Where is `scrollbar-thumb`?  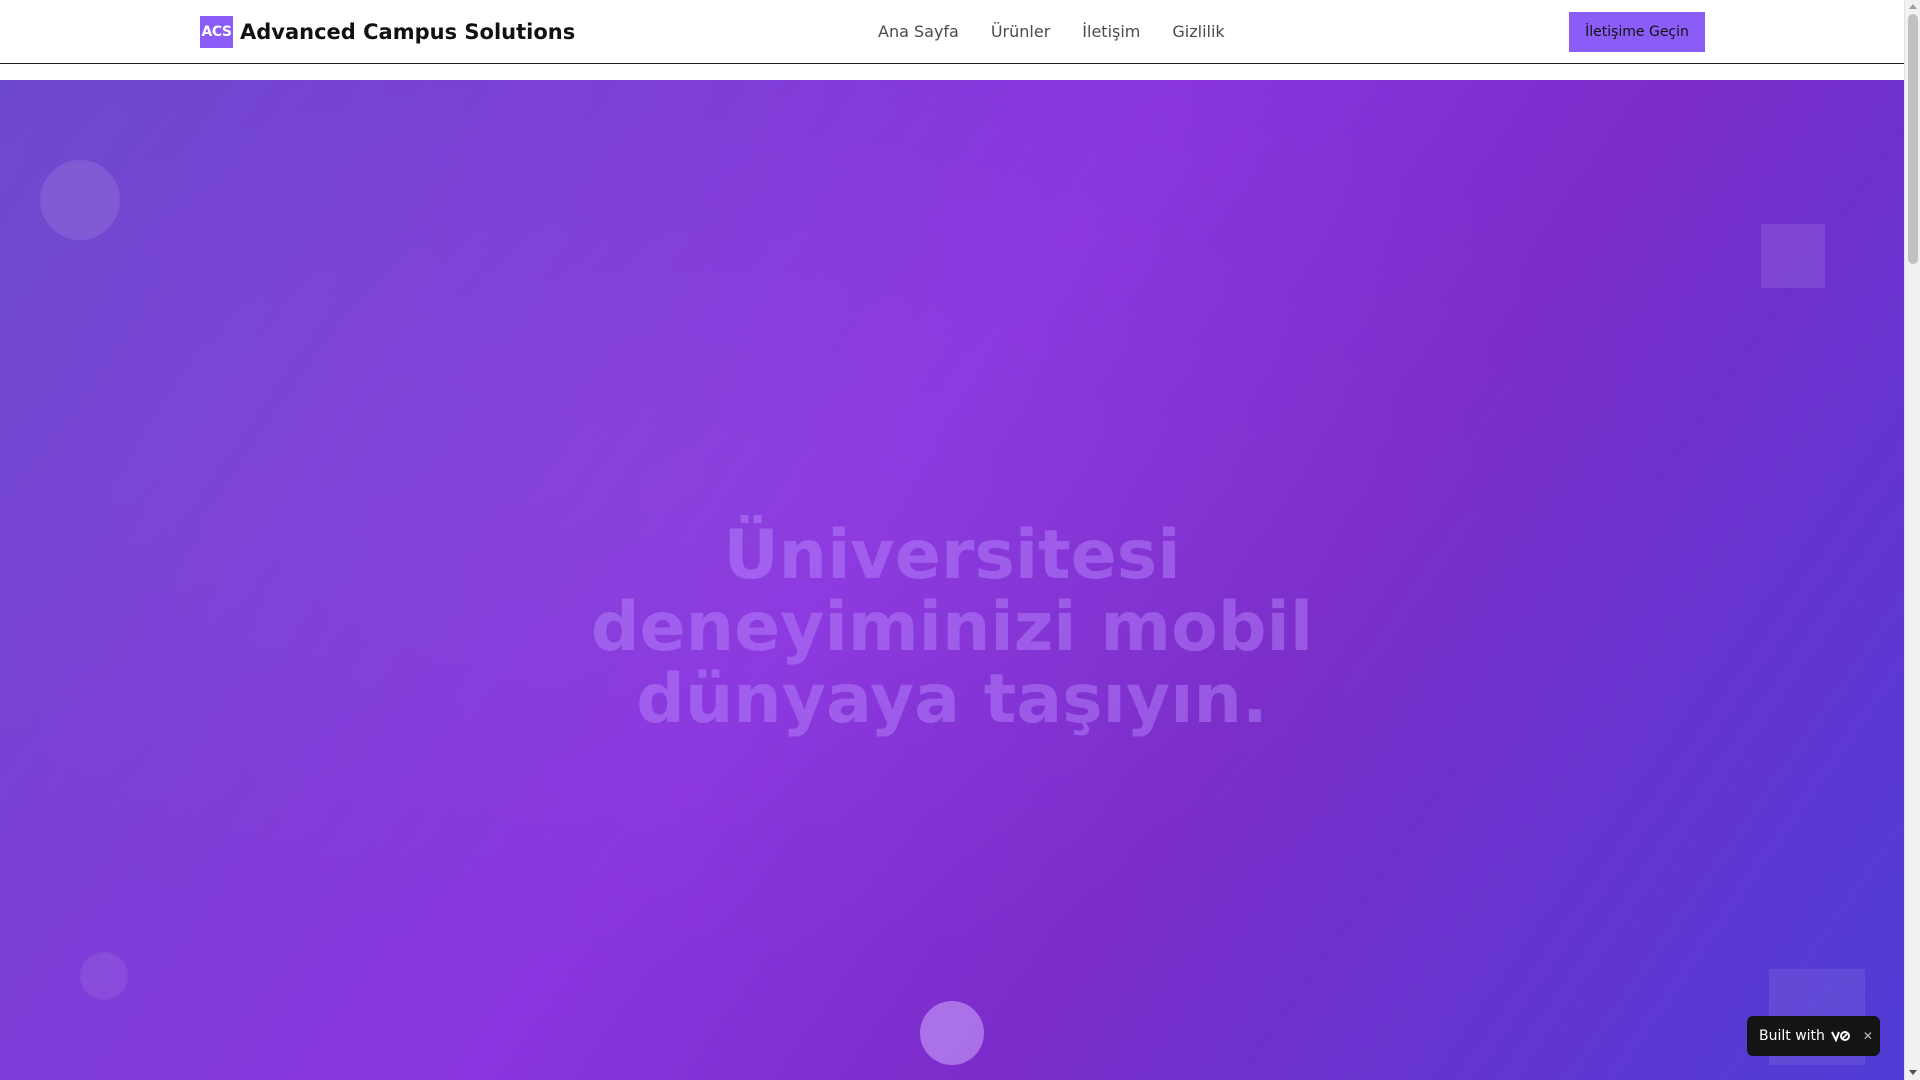 scrollbar-thumb is located at coordinates (1913, 139).